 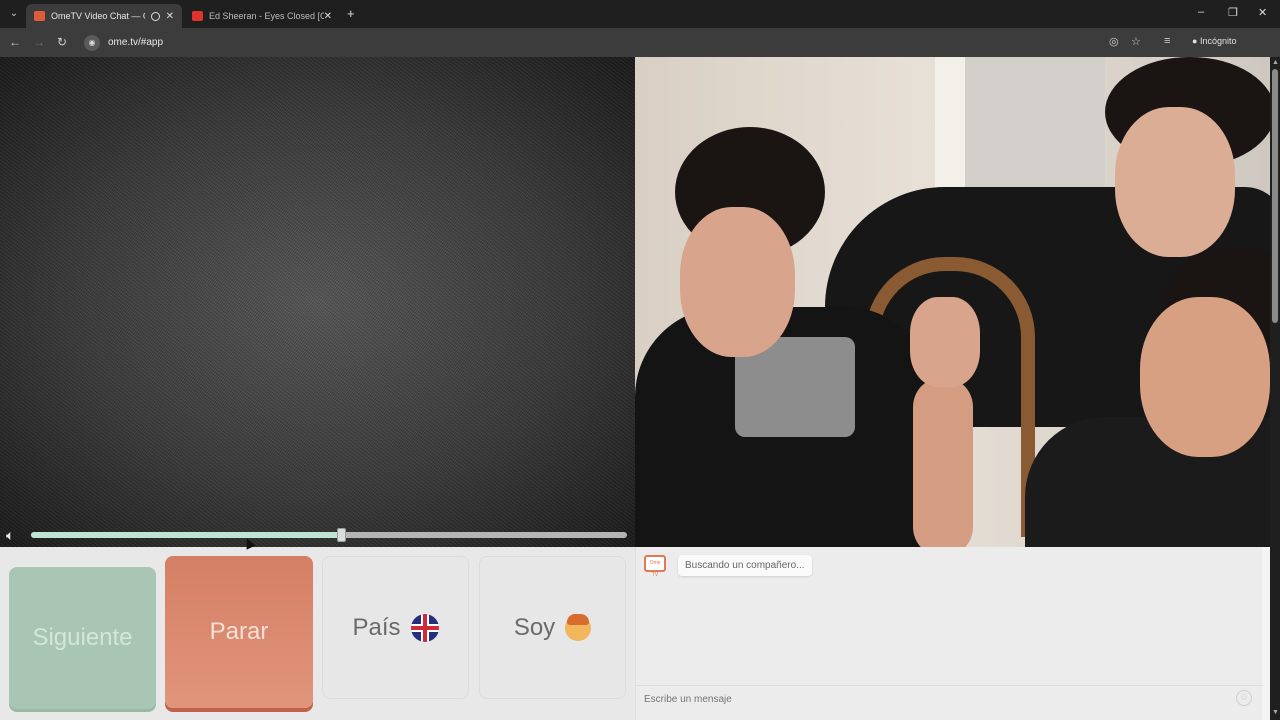 I want to click on tab-title: OmeTV Video Chat — Ome, so click(x=98, y=16).